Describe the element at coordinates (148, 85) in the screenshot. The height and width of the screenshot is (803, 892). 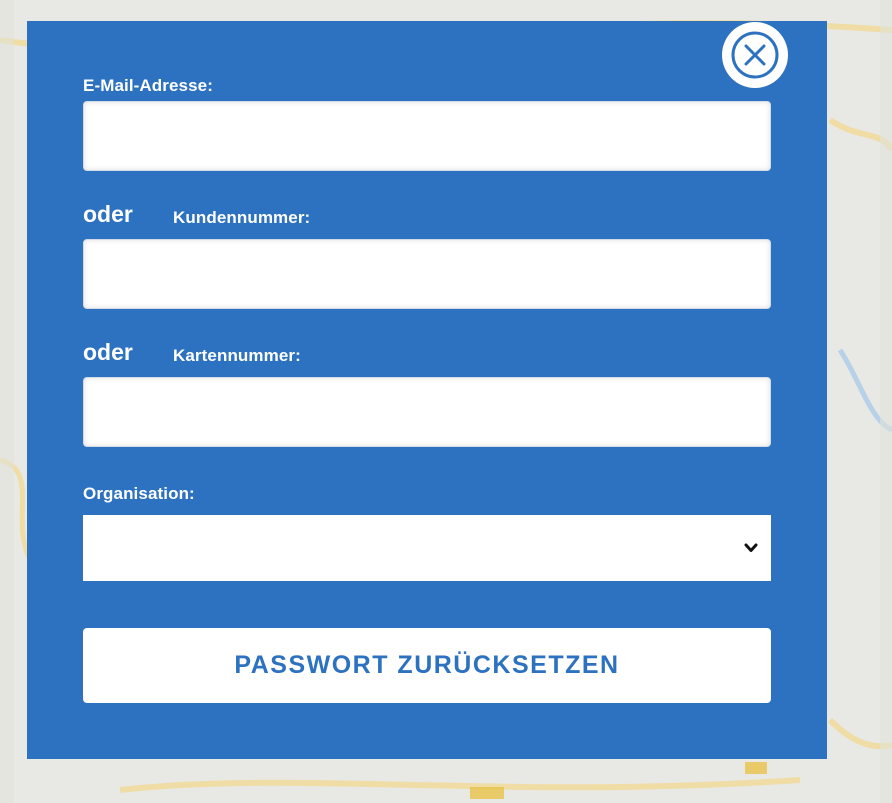
I see `email-label: E-Mail-Adresse:` at that location.